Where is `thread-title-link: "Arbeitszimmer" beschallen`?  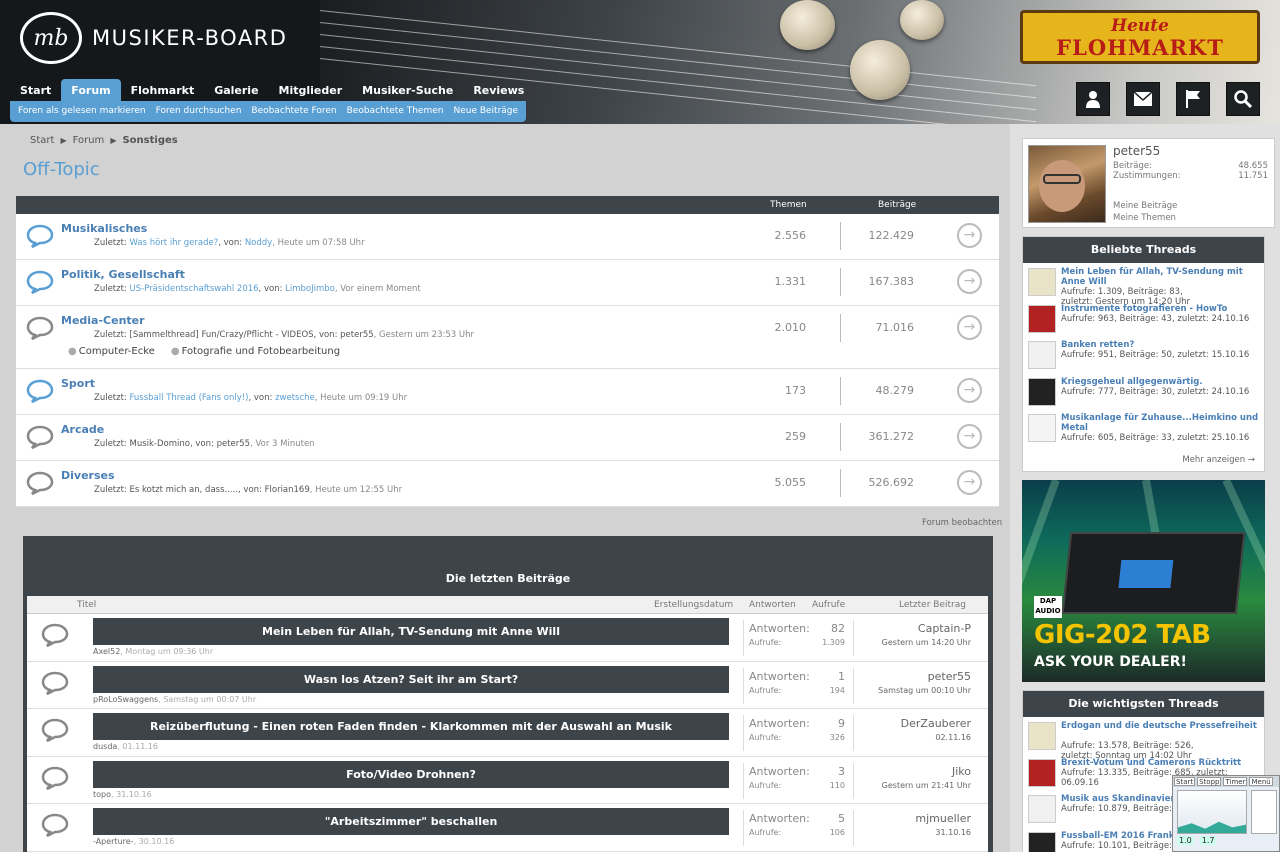 thread-title-link: "Arbeitszimmer" beschallen is located at coordinates (411, 821).